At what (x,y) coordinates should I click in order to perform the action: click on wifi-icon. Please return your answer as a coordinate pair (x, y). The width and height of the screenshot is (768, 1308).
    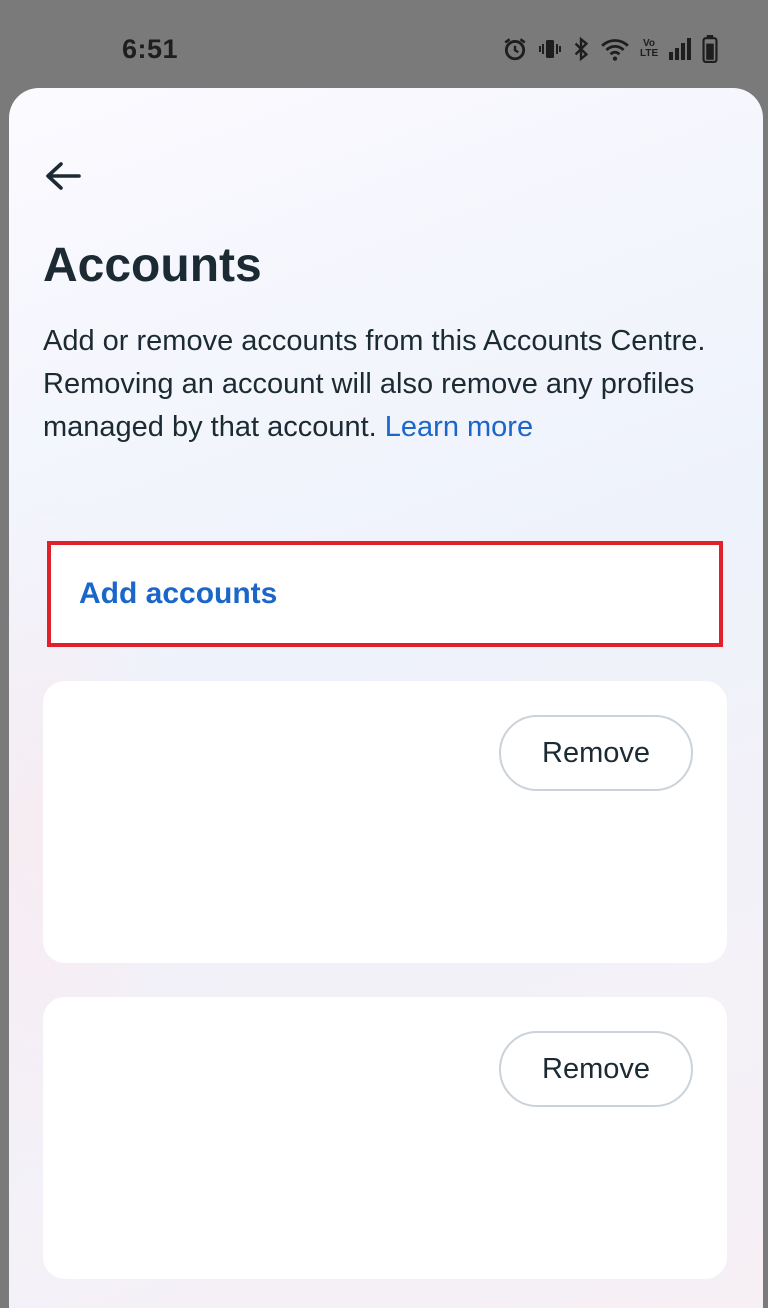
    Looking at the image, I should click on (615, 49).